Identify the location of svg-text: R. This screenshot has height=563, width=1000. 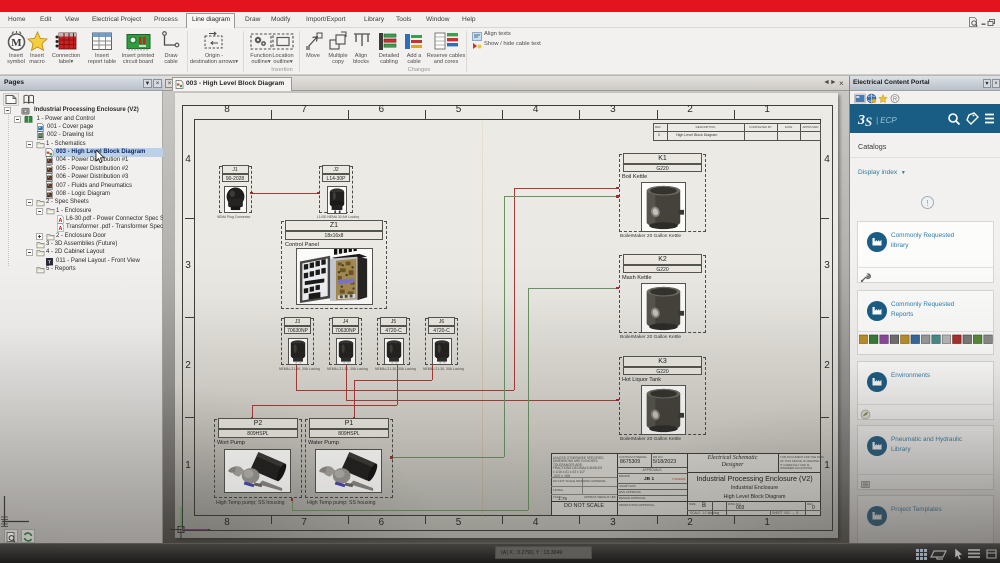
(895, 100).